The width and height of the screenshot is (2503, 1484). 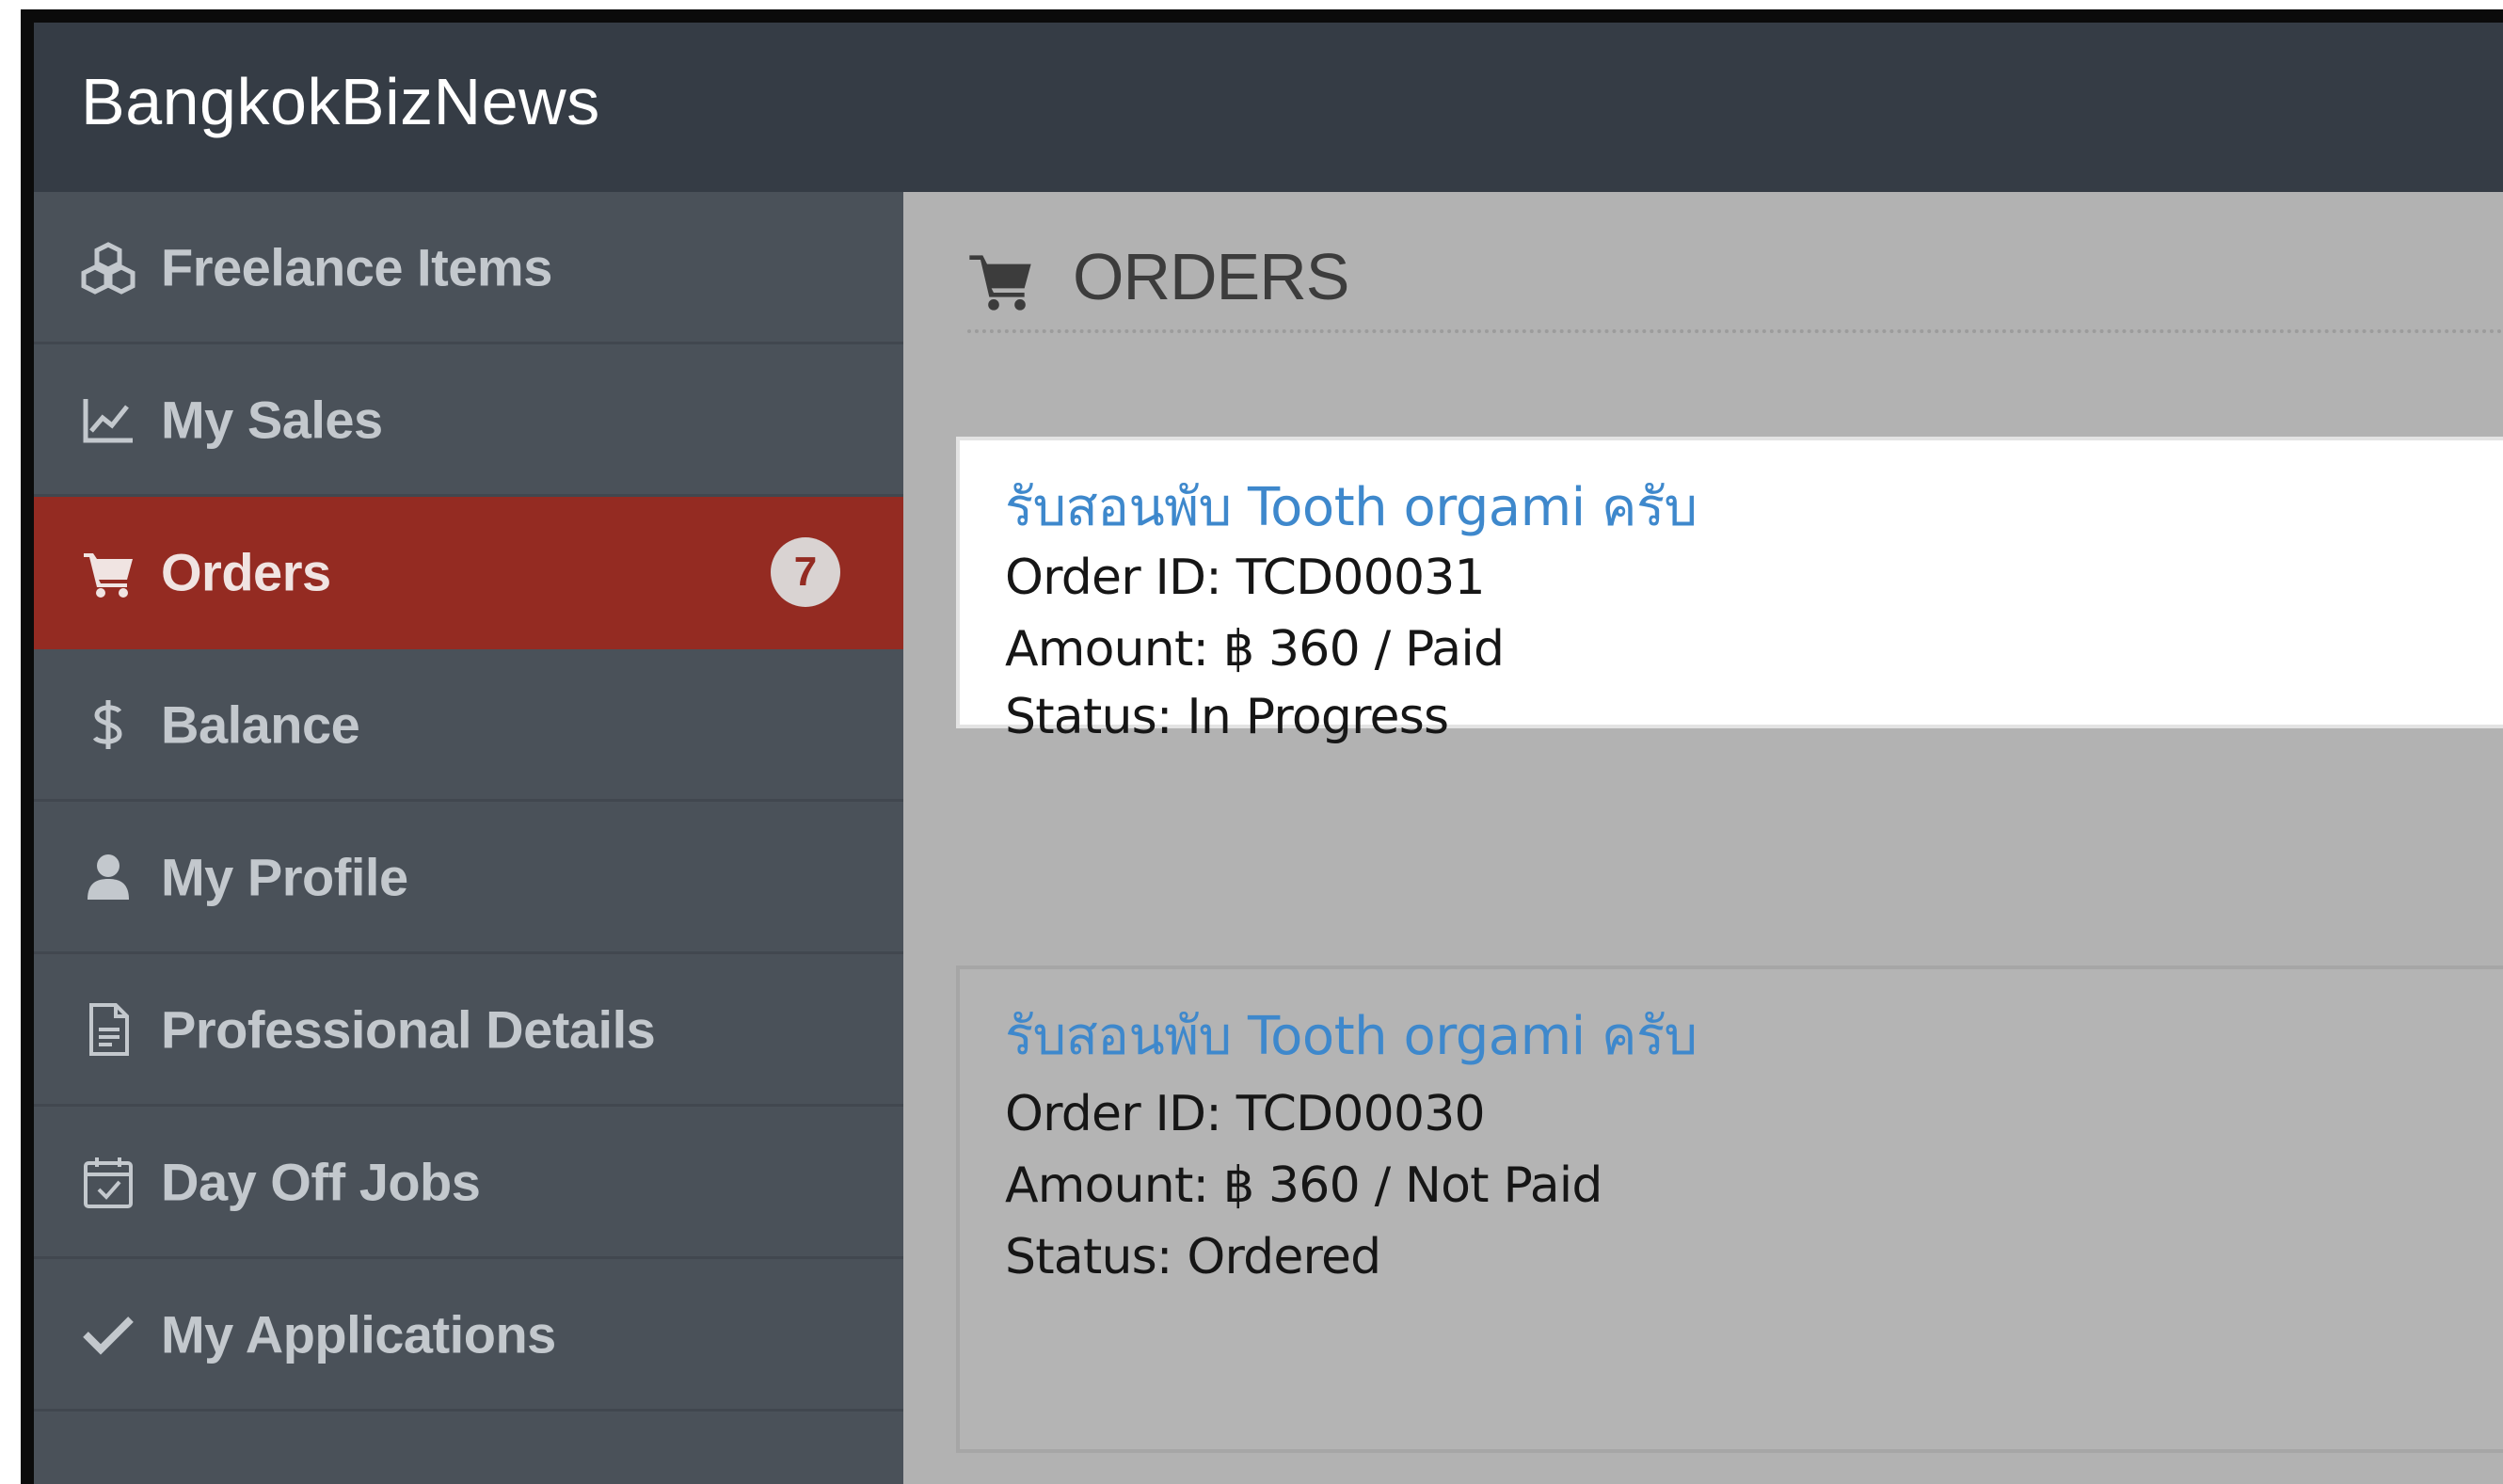 I want to click on sidebar-item-my-sales: My Sales, so click(x=468, y=420).